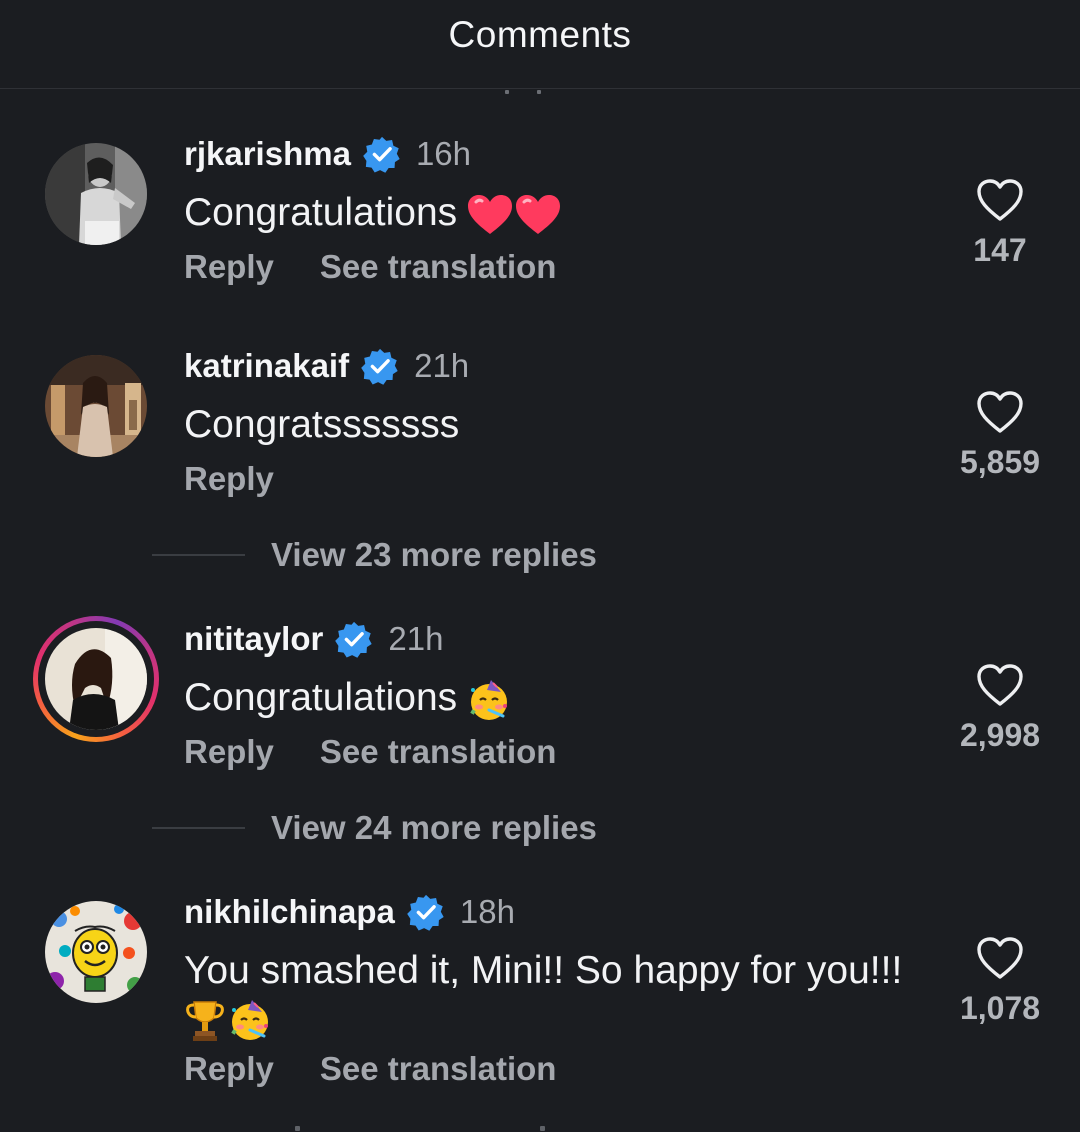 This screenshot has width=1080, height=1132. I want to click on header-title: Comments, so click(540, 34).